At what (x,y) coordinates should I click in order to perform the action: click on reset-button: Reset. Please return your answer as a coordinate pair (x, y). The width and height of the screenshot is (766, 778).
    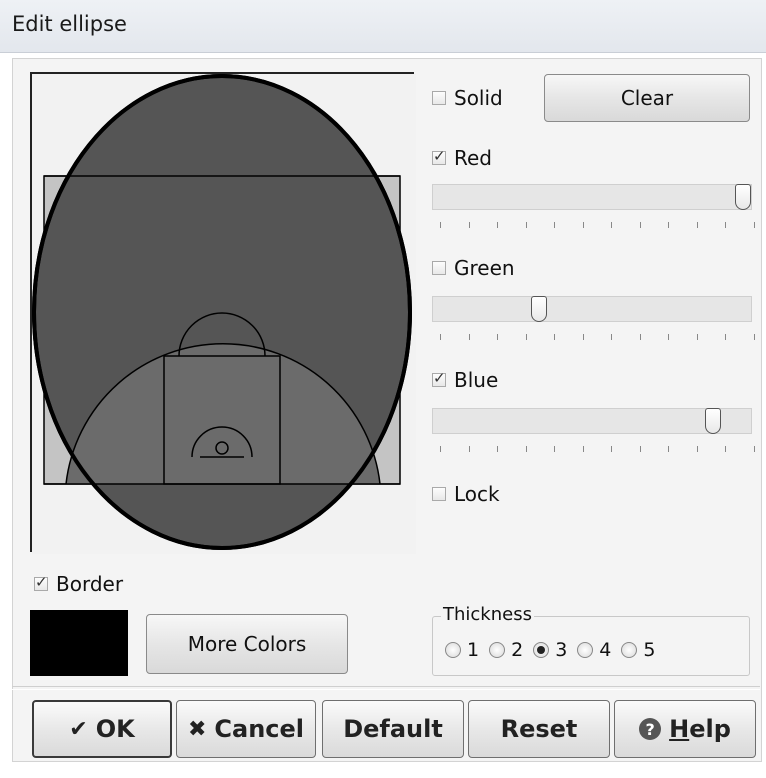
    Looking at the image, I should click on (539, 729).